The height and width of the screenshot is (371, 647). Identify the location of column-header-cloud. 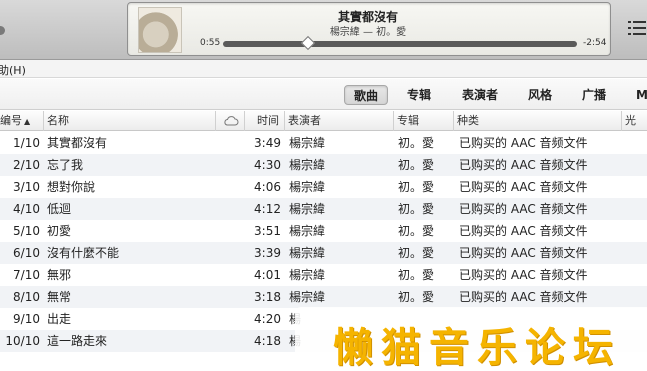
(230, 121).